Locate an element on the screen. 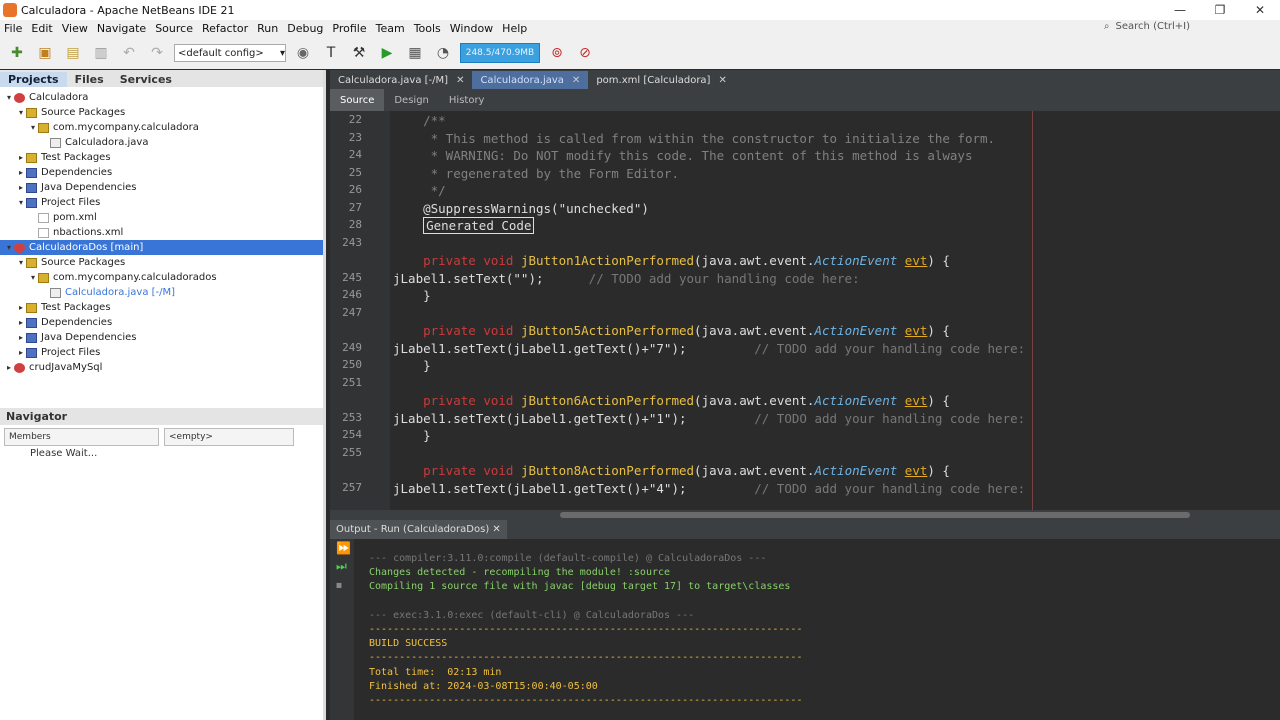 The image size is (1280, 720). tree-item: ▾ Calculadora is located at coordinates (161, 97).